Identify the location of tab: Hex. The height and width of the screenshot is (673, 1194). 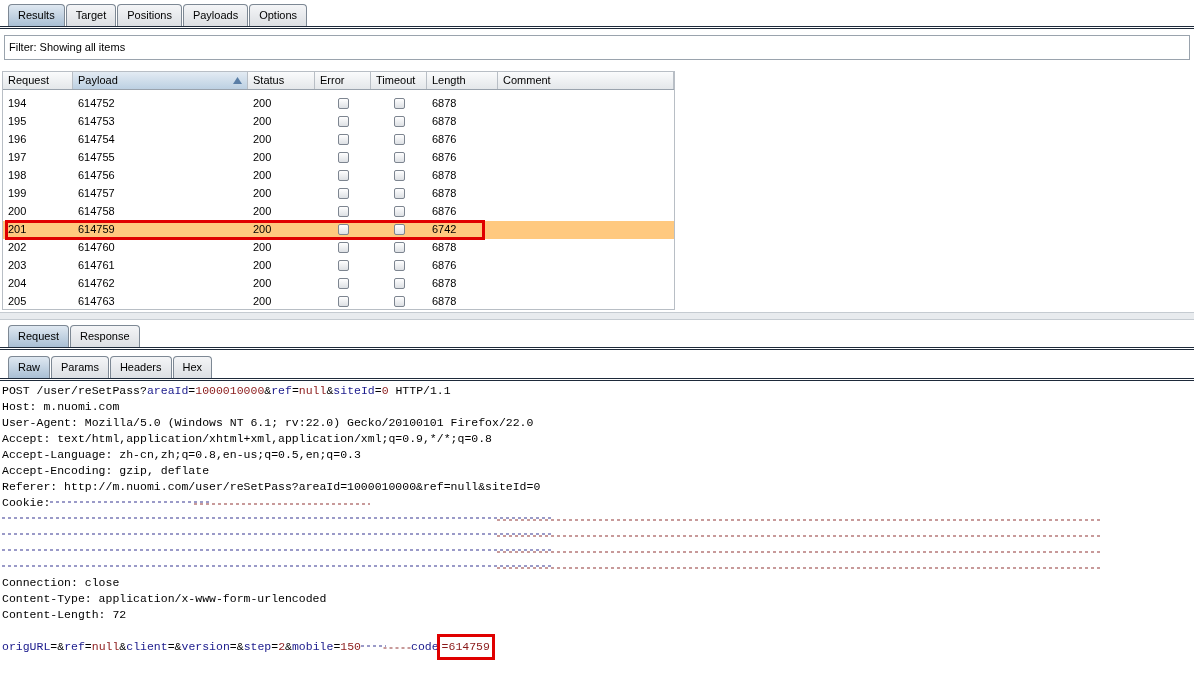
(192, 367).